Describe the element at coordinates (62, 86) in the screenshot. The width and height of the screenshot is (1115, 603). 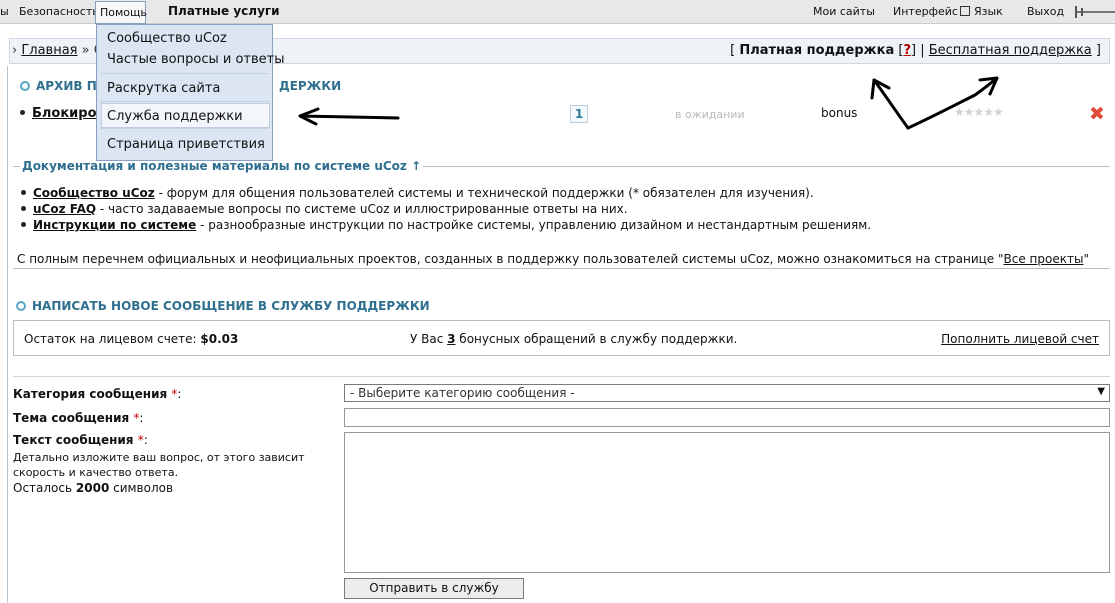
I see `archive-heading: АРХИВ ПЕ` at that location.